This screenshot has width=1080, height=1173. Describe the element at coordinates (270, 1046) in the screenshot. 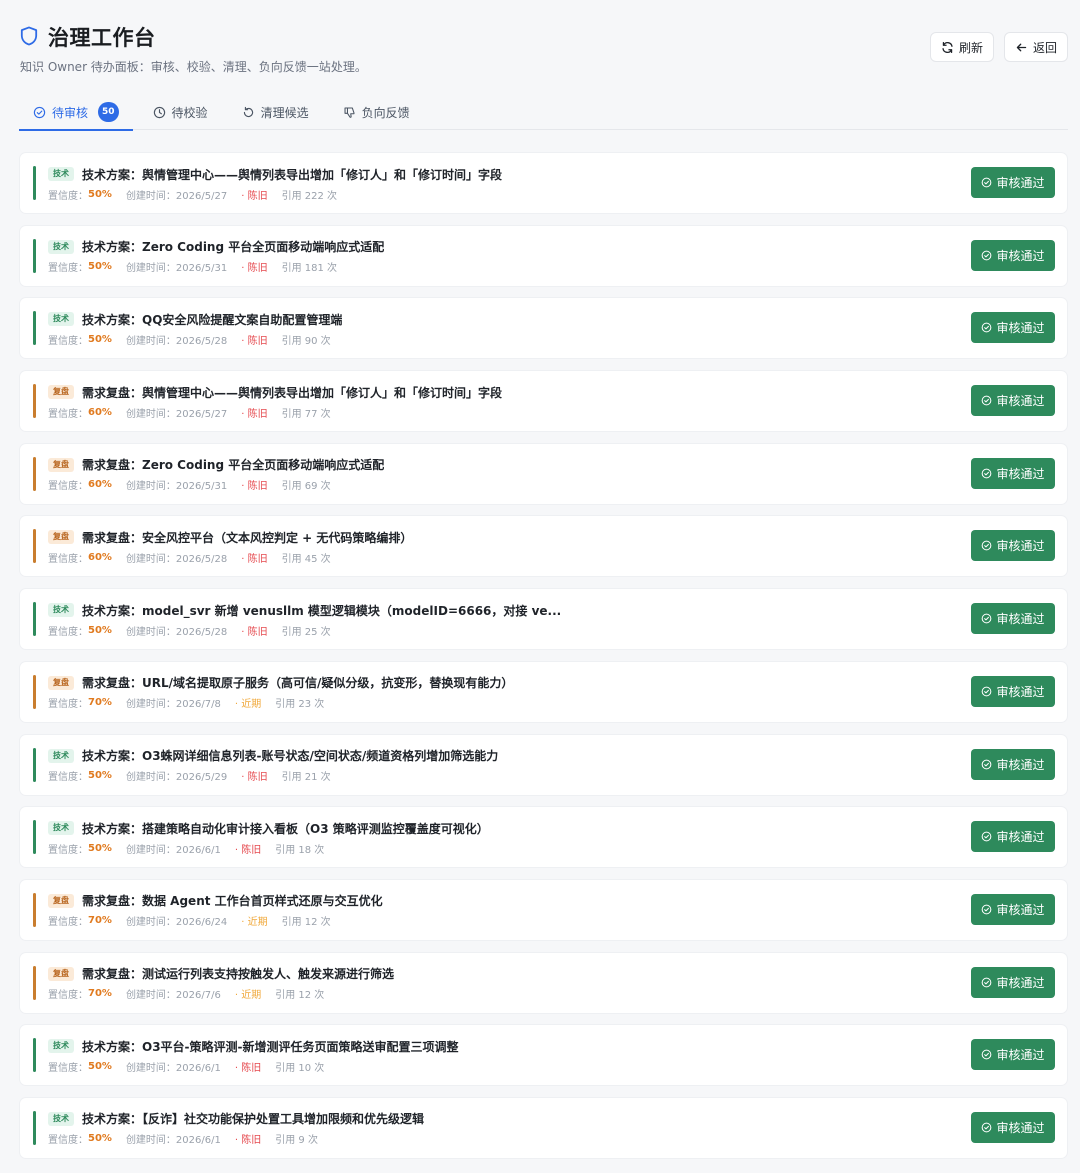

I see `card-title: 技术方案：O3平台-策略评测-新增测评任务页面策略送审配置三项调整` at that location.